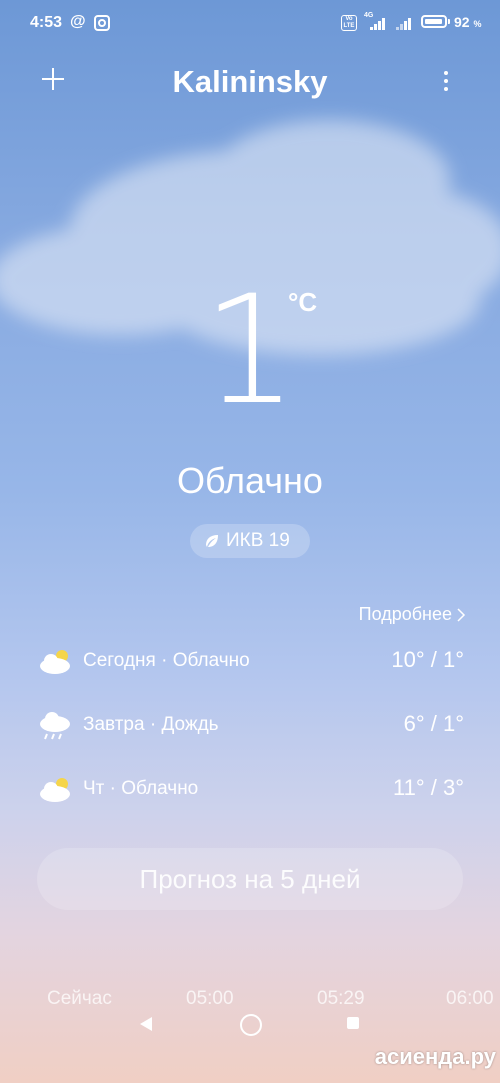  I want to click on forecast-label: Завтра · Дождь, so click(151, 724).